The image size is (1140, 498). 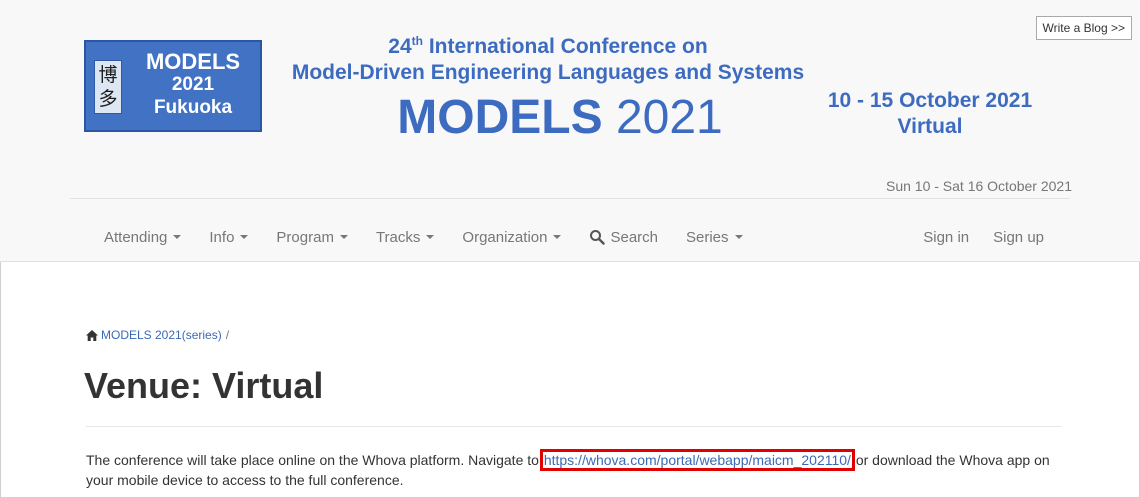 What do you see at coordinates (141, 335) in the screenshot?
I see `breadcrumb-models-link: MODELS 2021` at bounding box center [141, 335].